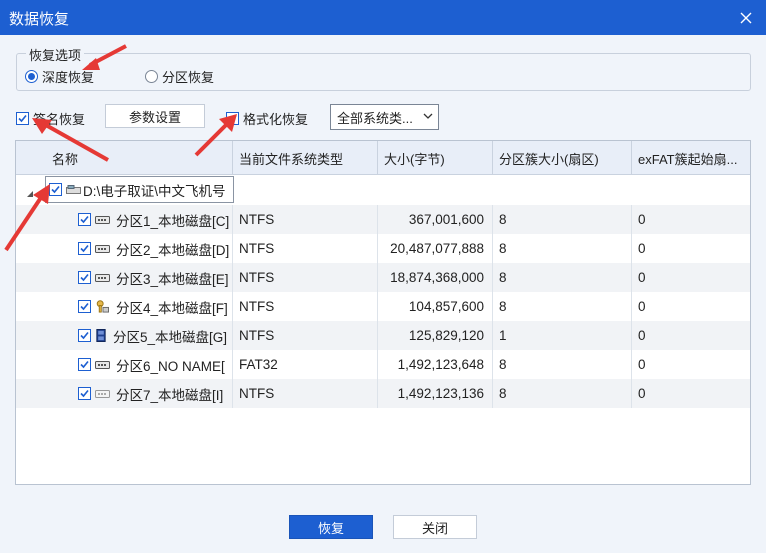 This screenshot has height=553, width=766. Describe the element at coordinates (562, 158) in the screenshot. I see `column-header-cluster-size: 分区簇大小(扇区)` at that location.